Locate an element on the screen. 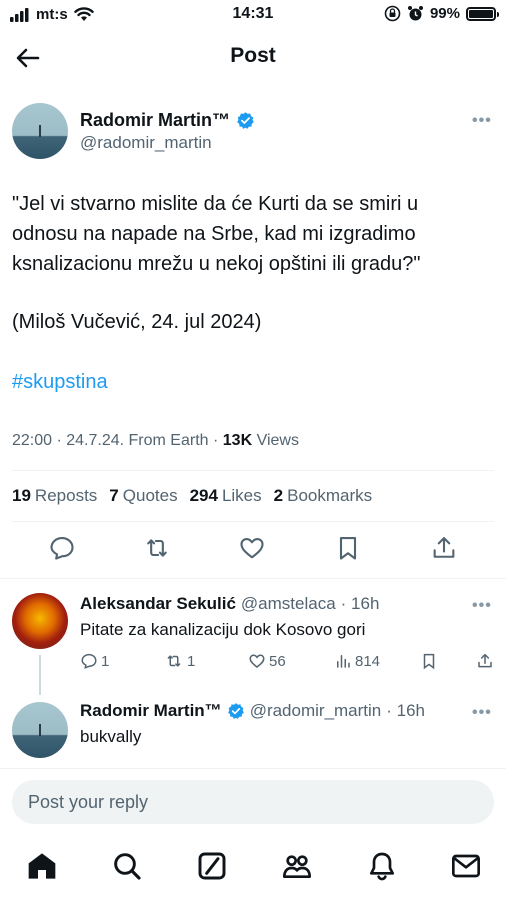 This screenshot has height=900, width=506. reposts-label: Reposts is located at coordinates (66, 495).